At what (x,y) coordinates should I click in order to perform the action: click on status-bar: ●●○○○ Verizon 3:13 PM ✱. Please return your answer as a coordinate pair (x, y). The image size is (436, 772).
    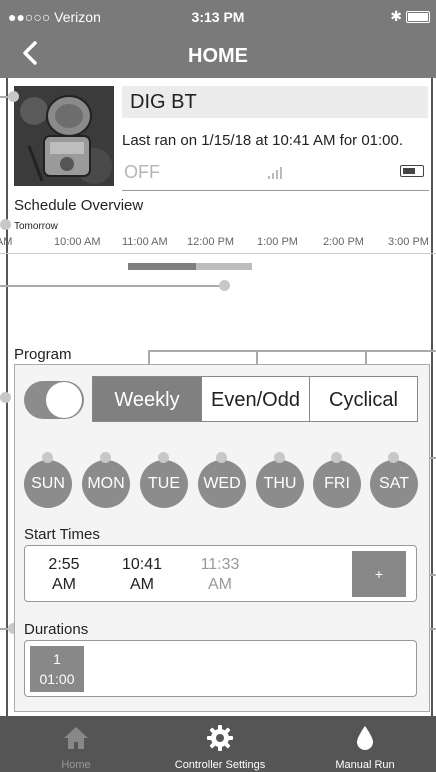
    Looking at the image, I should click on (218, 17).